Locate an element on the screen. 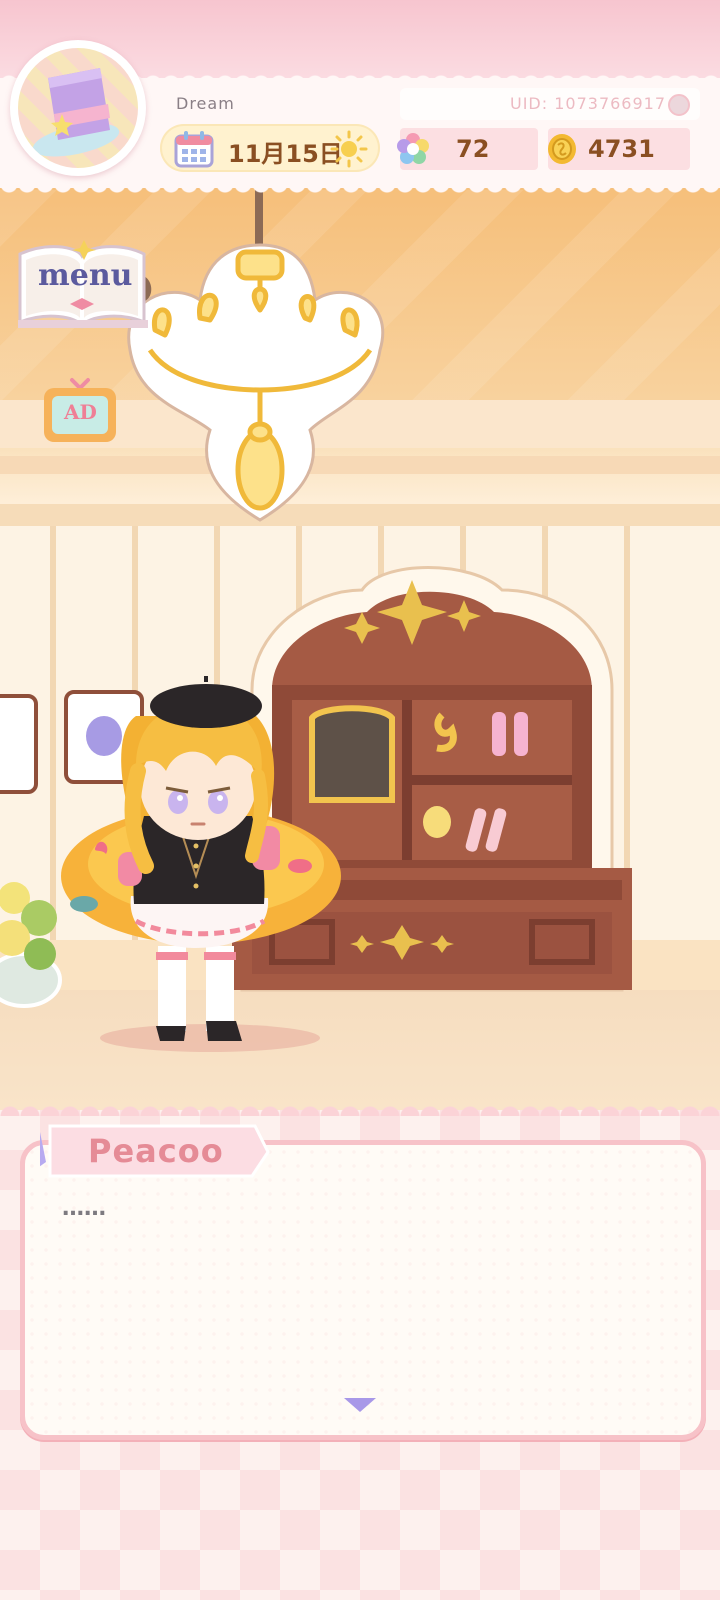 This screenshot has width=720, height=1600. gem-currency: 72 is located at coordinates (467, 149).